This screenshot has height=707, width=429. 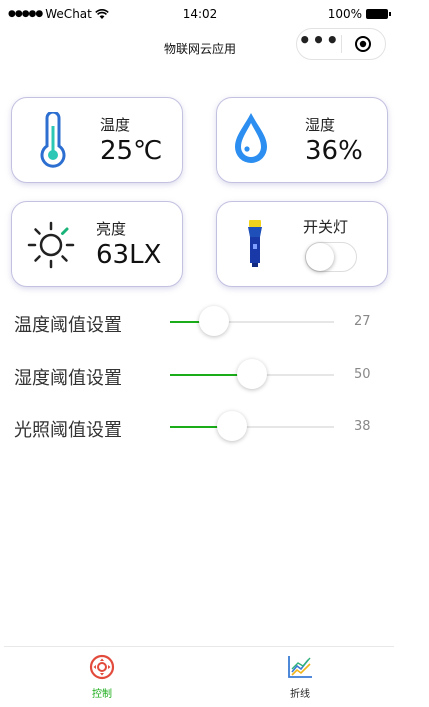 I want to click on line-chart-icon, so click(x=300, y=667).